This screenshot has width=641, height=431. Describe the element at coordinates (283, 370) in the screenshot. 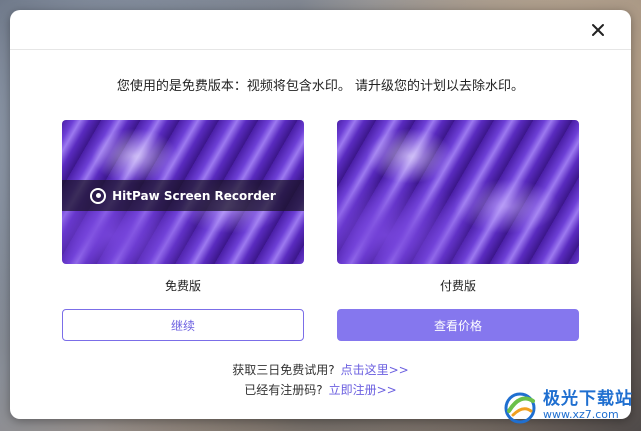

I see `trial-prompt: 获取三日免费试用?` at that location.